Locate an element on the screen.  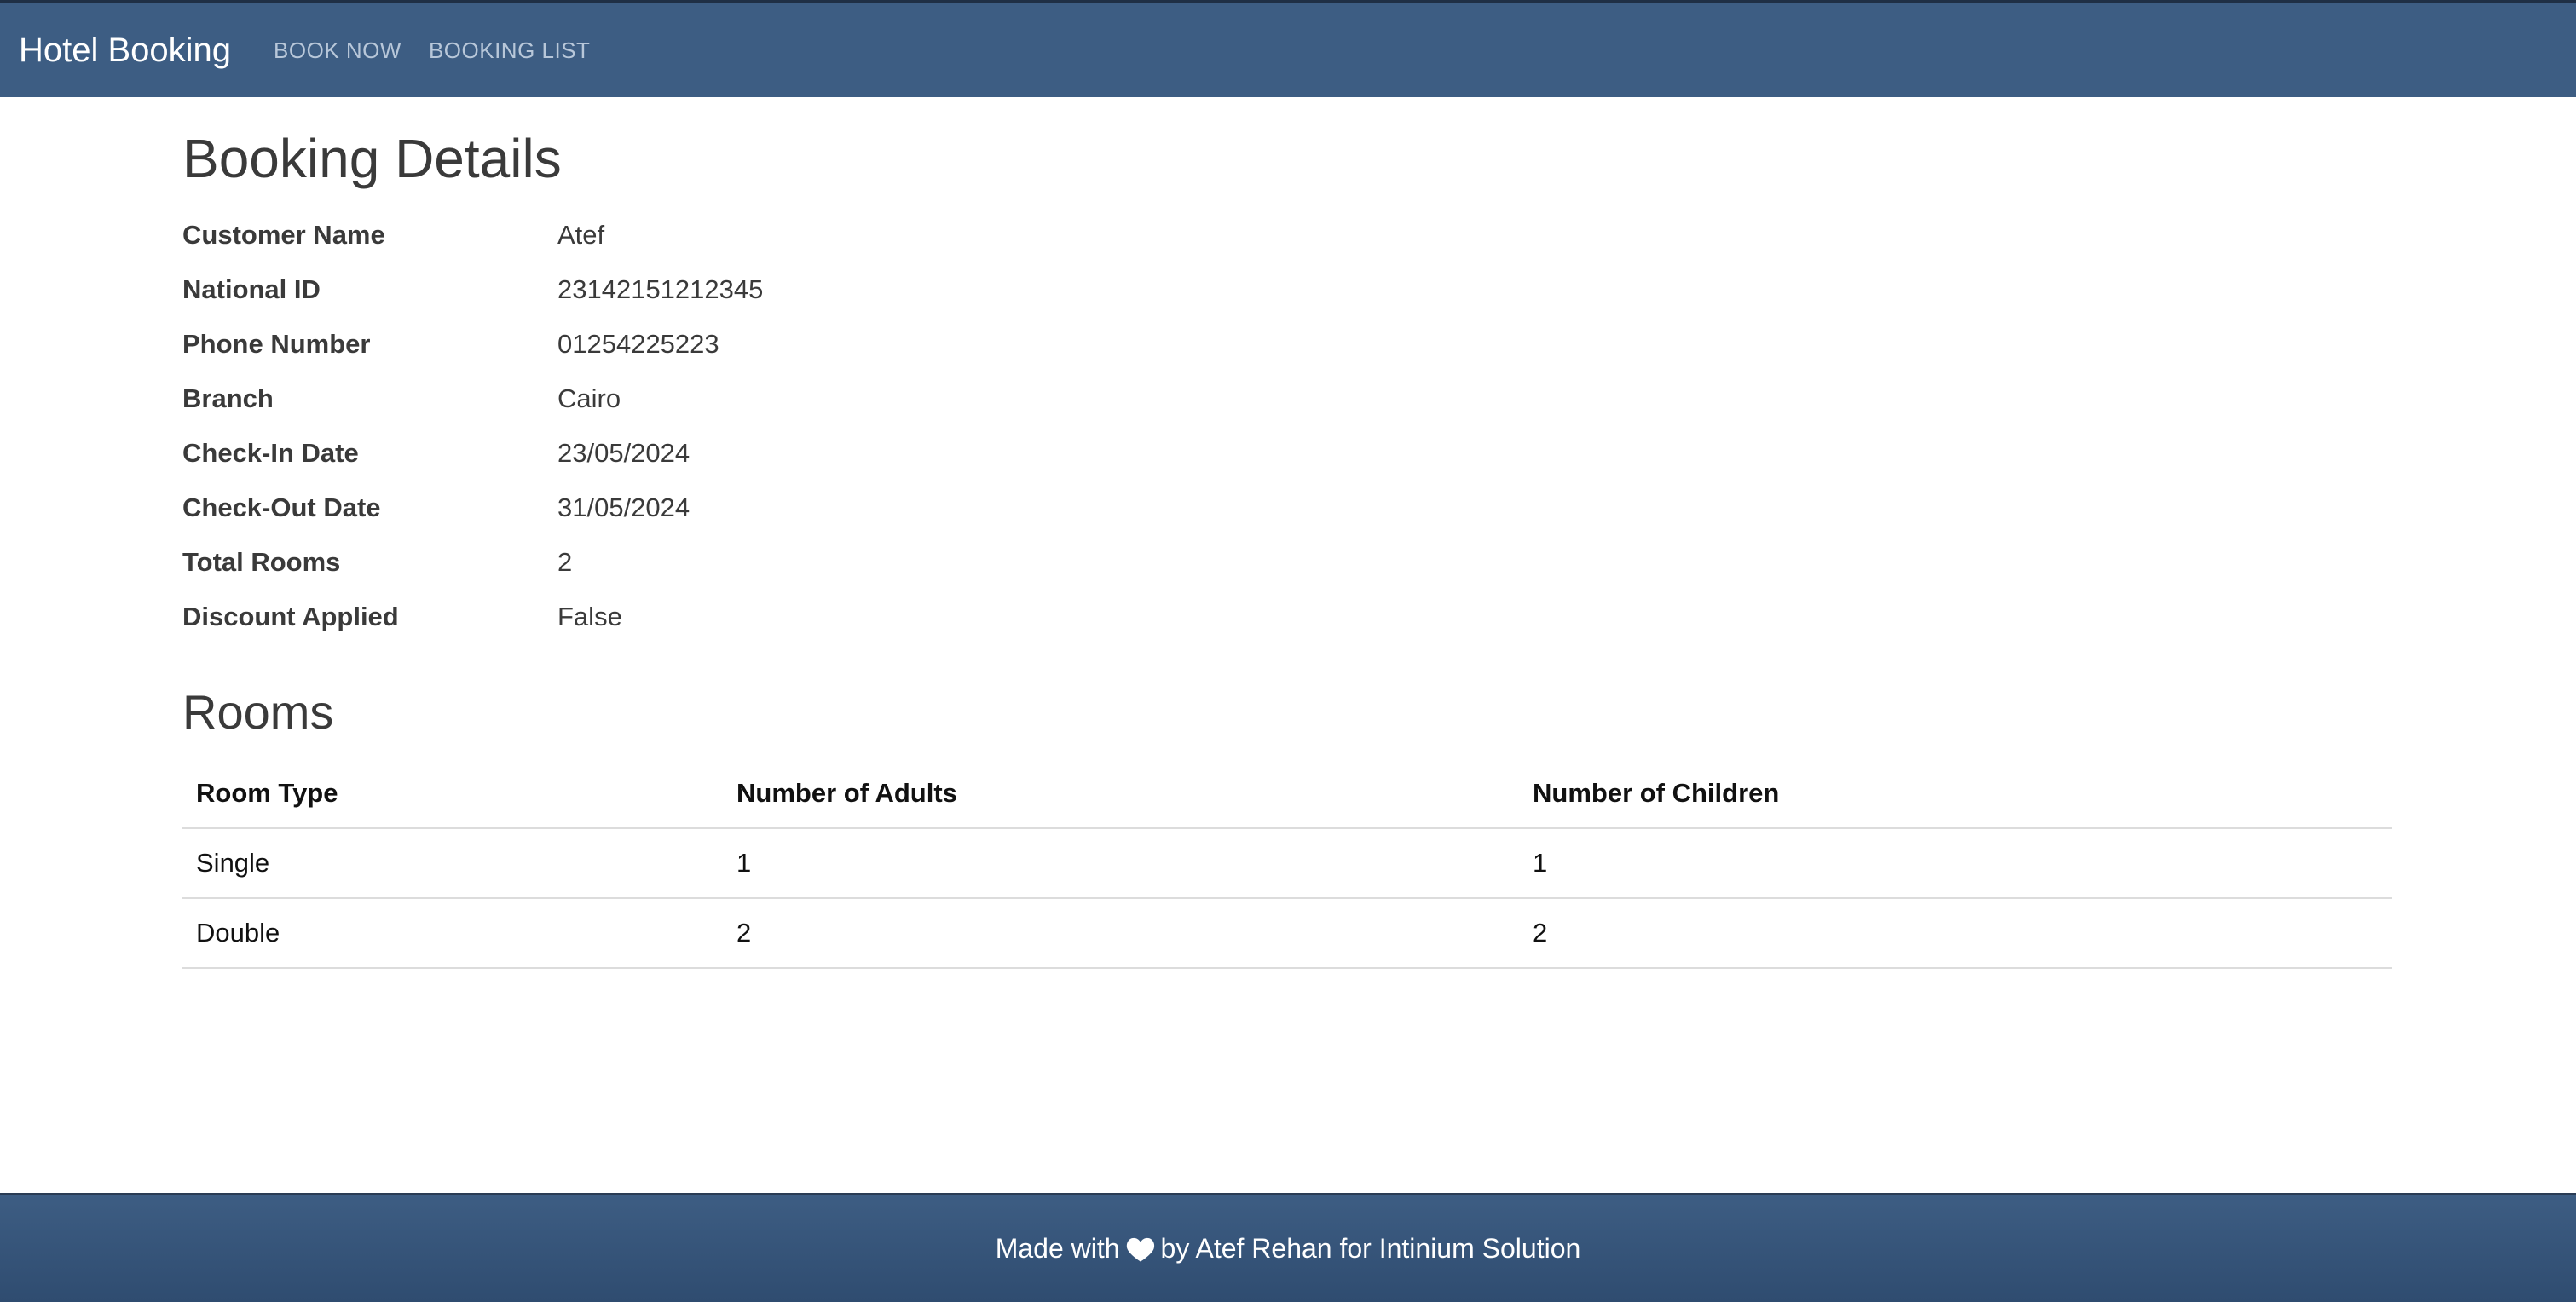
table-row: Single 1 1 is located at coordinates (1287, 863).